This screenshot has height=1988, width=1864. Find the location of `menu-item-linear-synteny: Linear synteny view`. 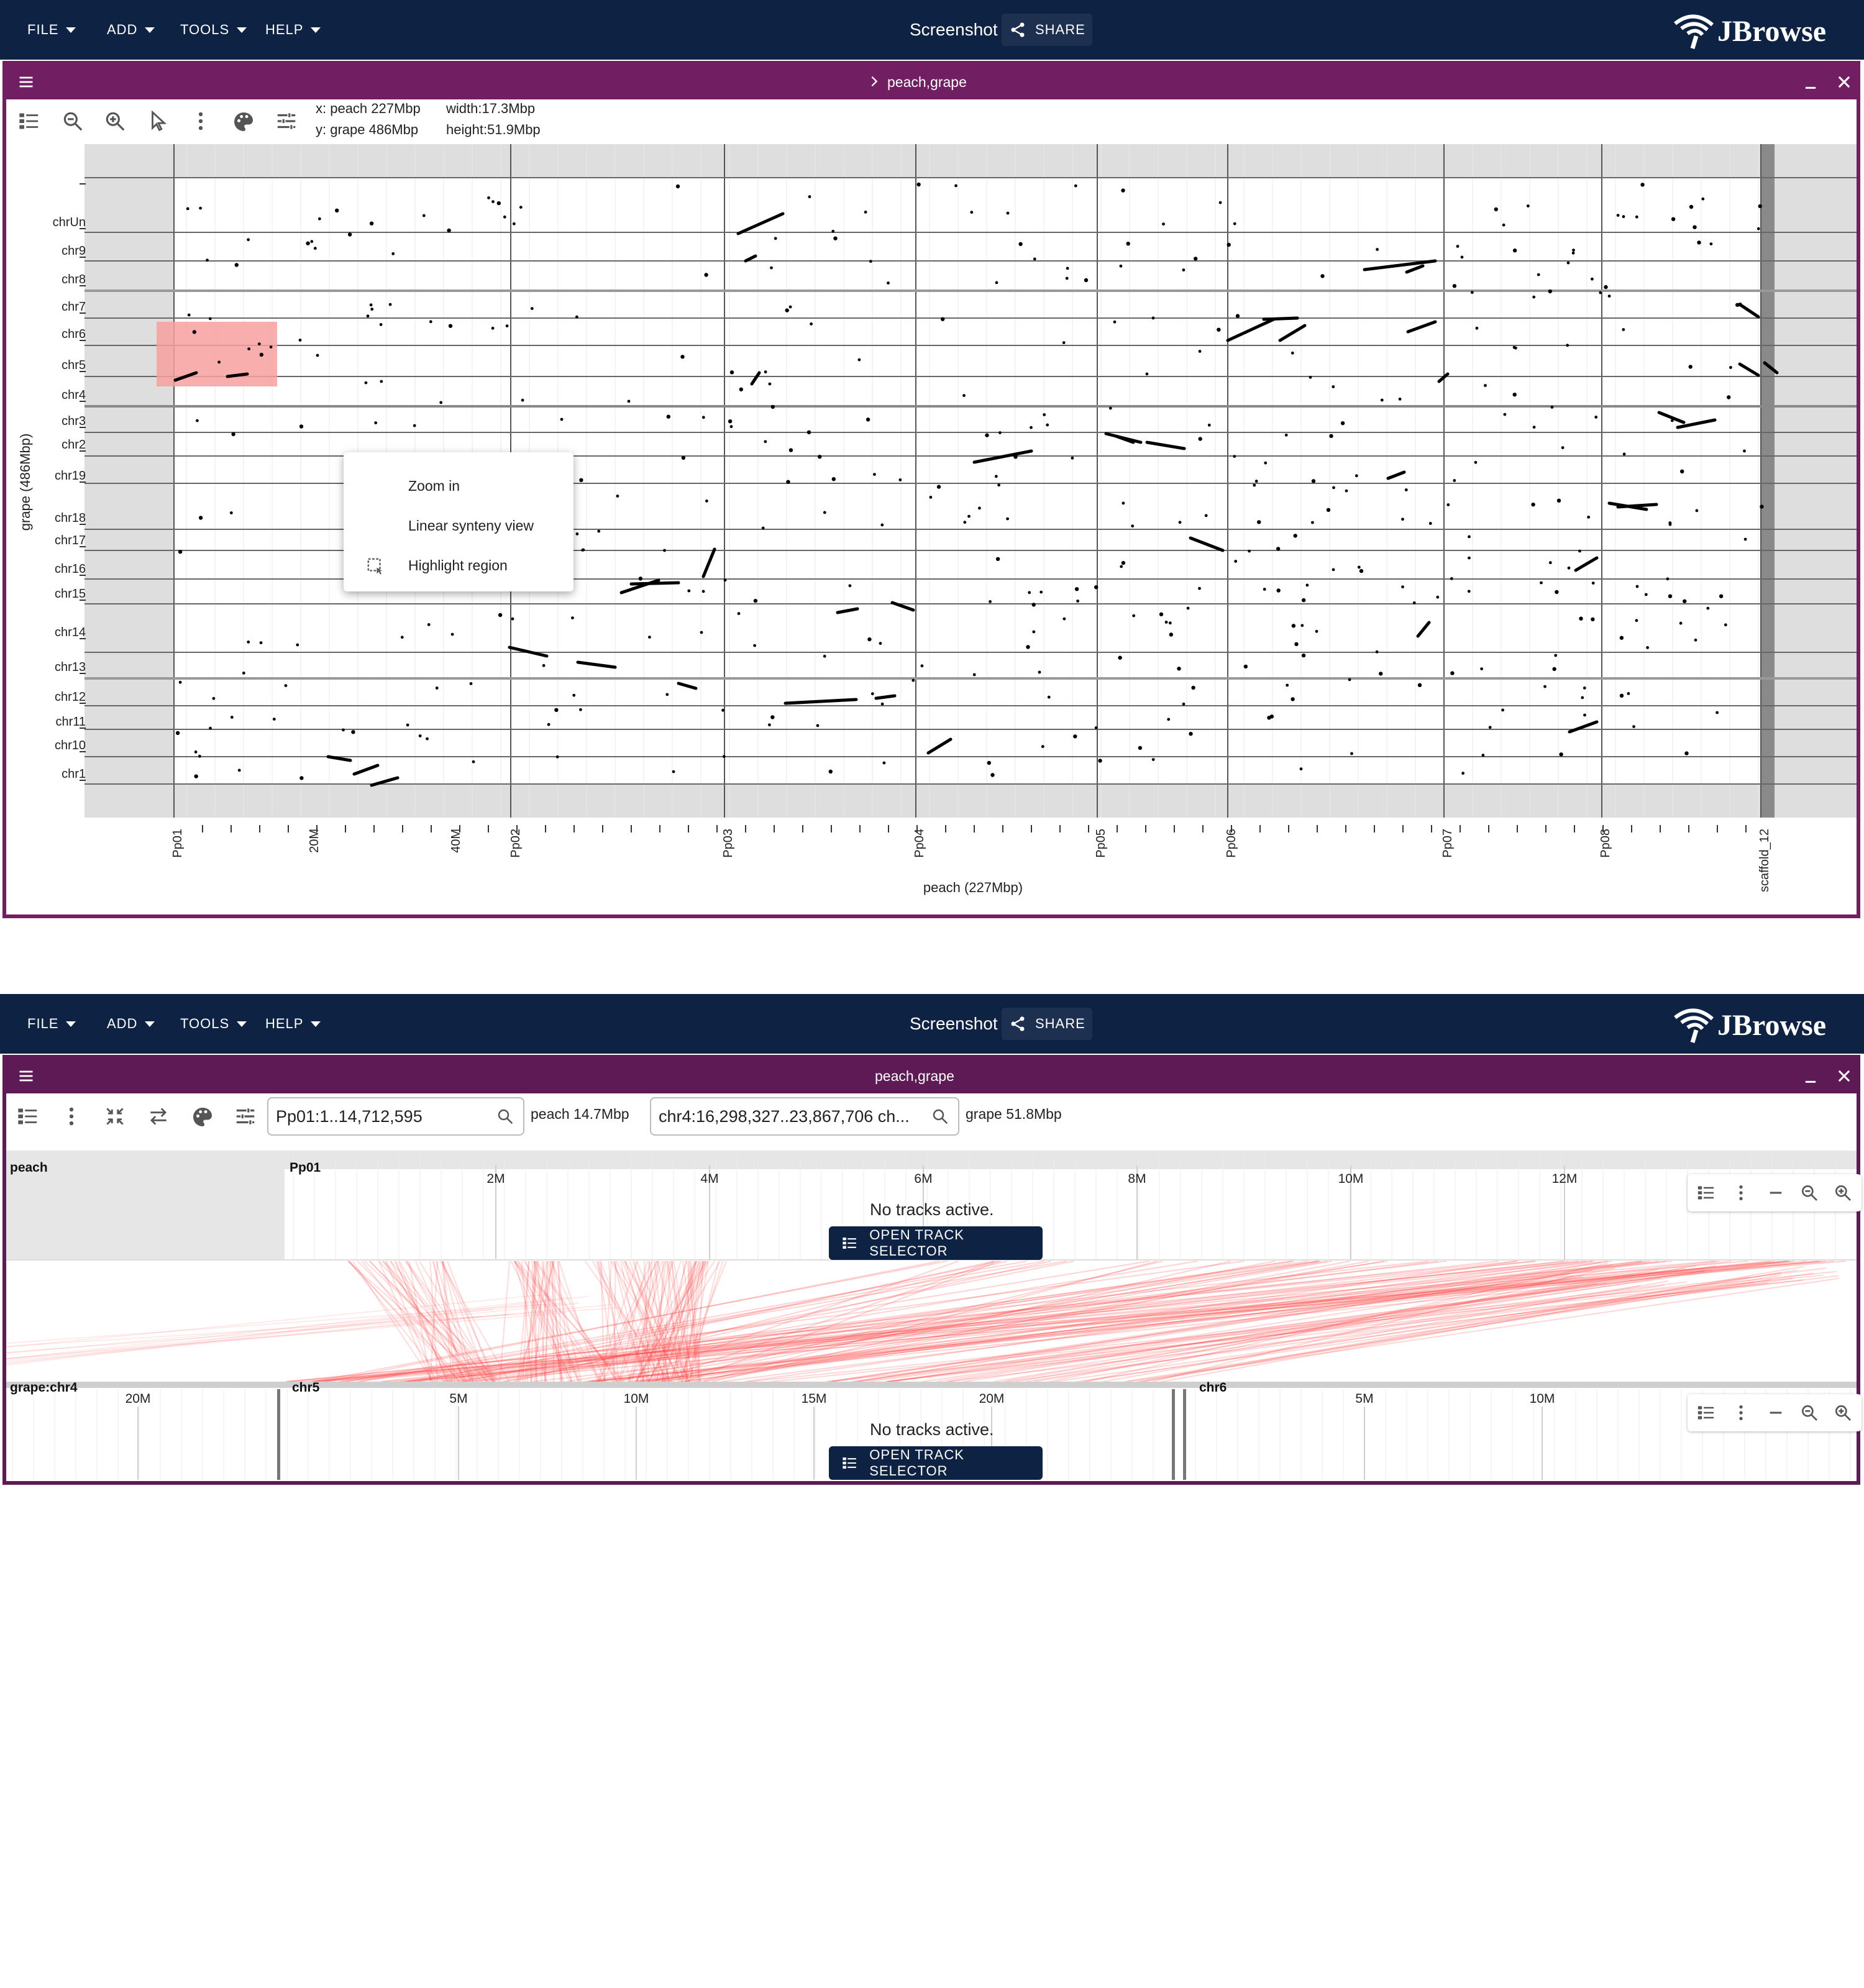

menu-item-linear-synteny: Linear synteny view is located at coordinates (458, 525).